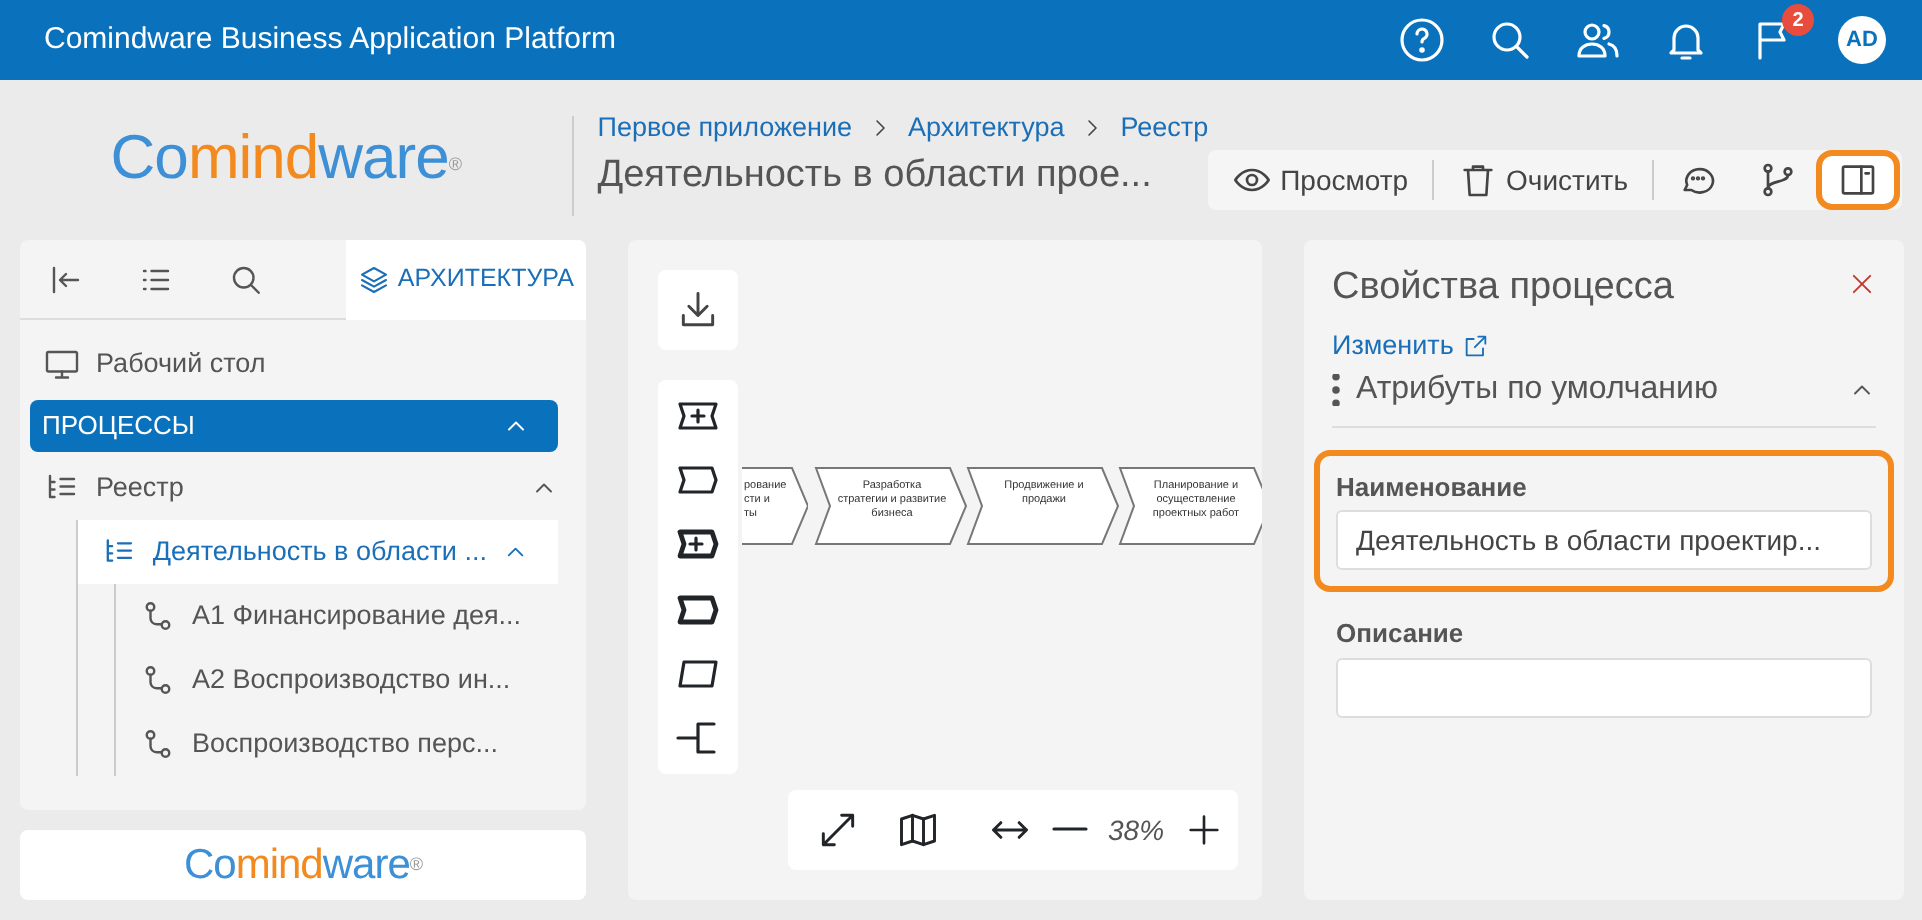 The width and height of the screenshot is (1922, 920). Describe the element at coordinates (1604, 687) in the screenshot. I see `input-field` at that location.